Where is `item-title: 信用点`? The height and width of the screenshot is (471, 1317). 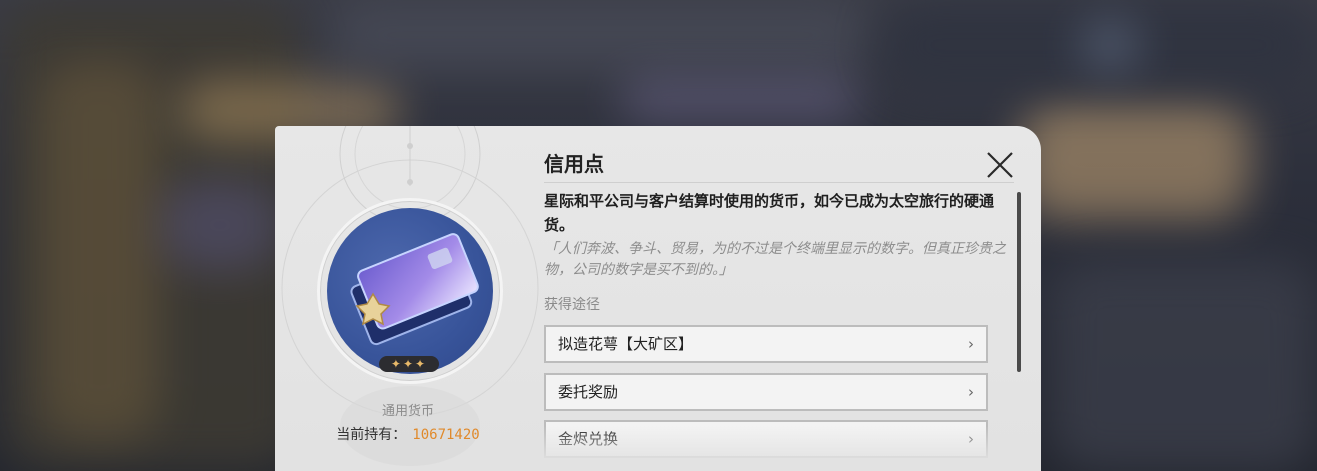
item-title: 信用点 is located at coordinates (574, 164).